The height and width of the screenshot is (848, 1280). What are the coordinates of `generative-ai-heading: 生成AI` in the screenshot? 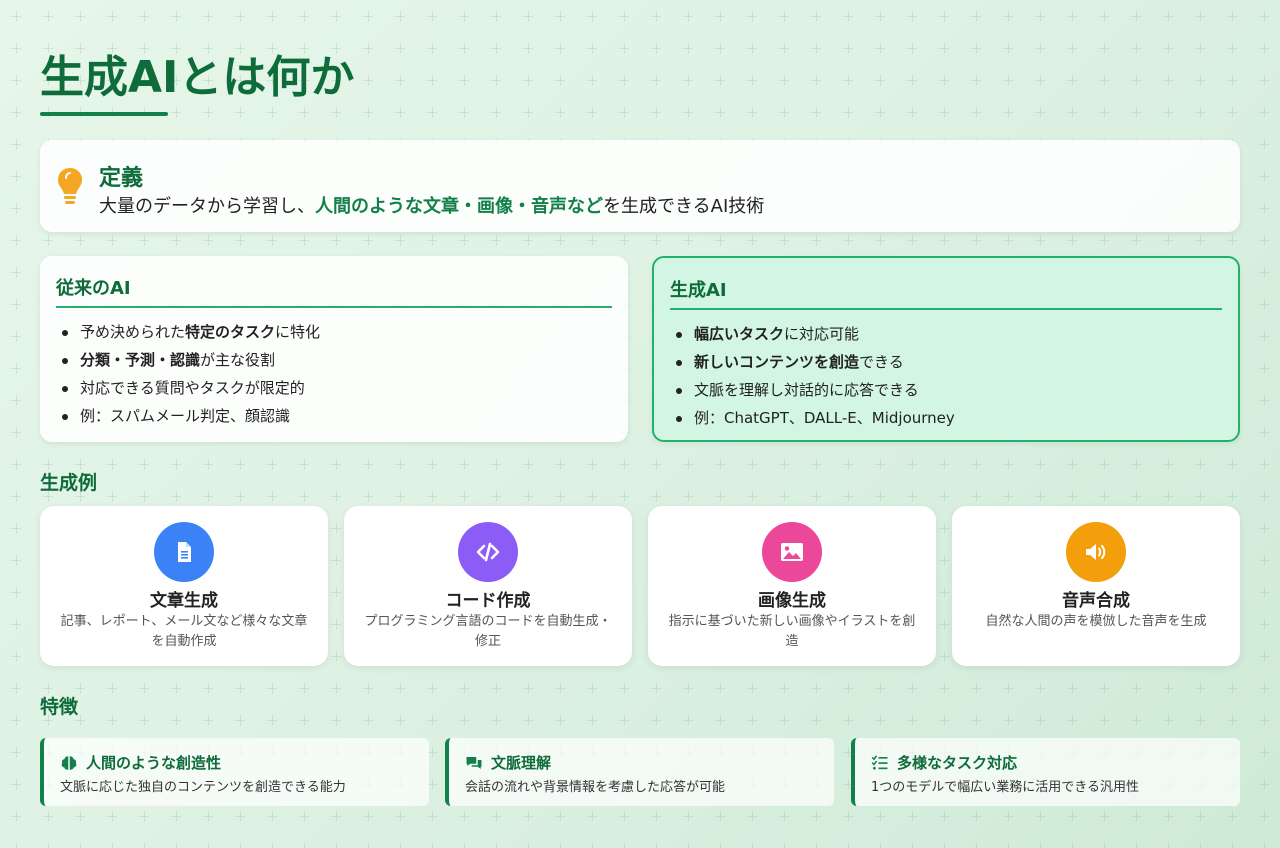 It's located at (946, 293).